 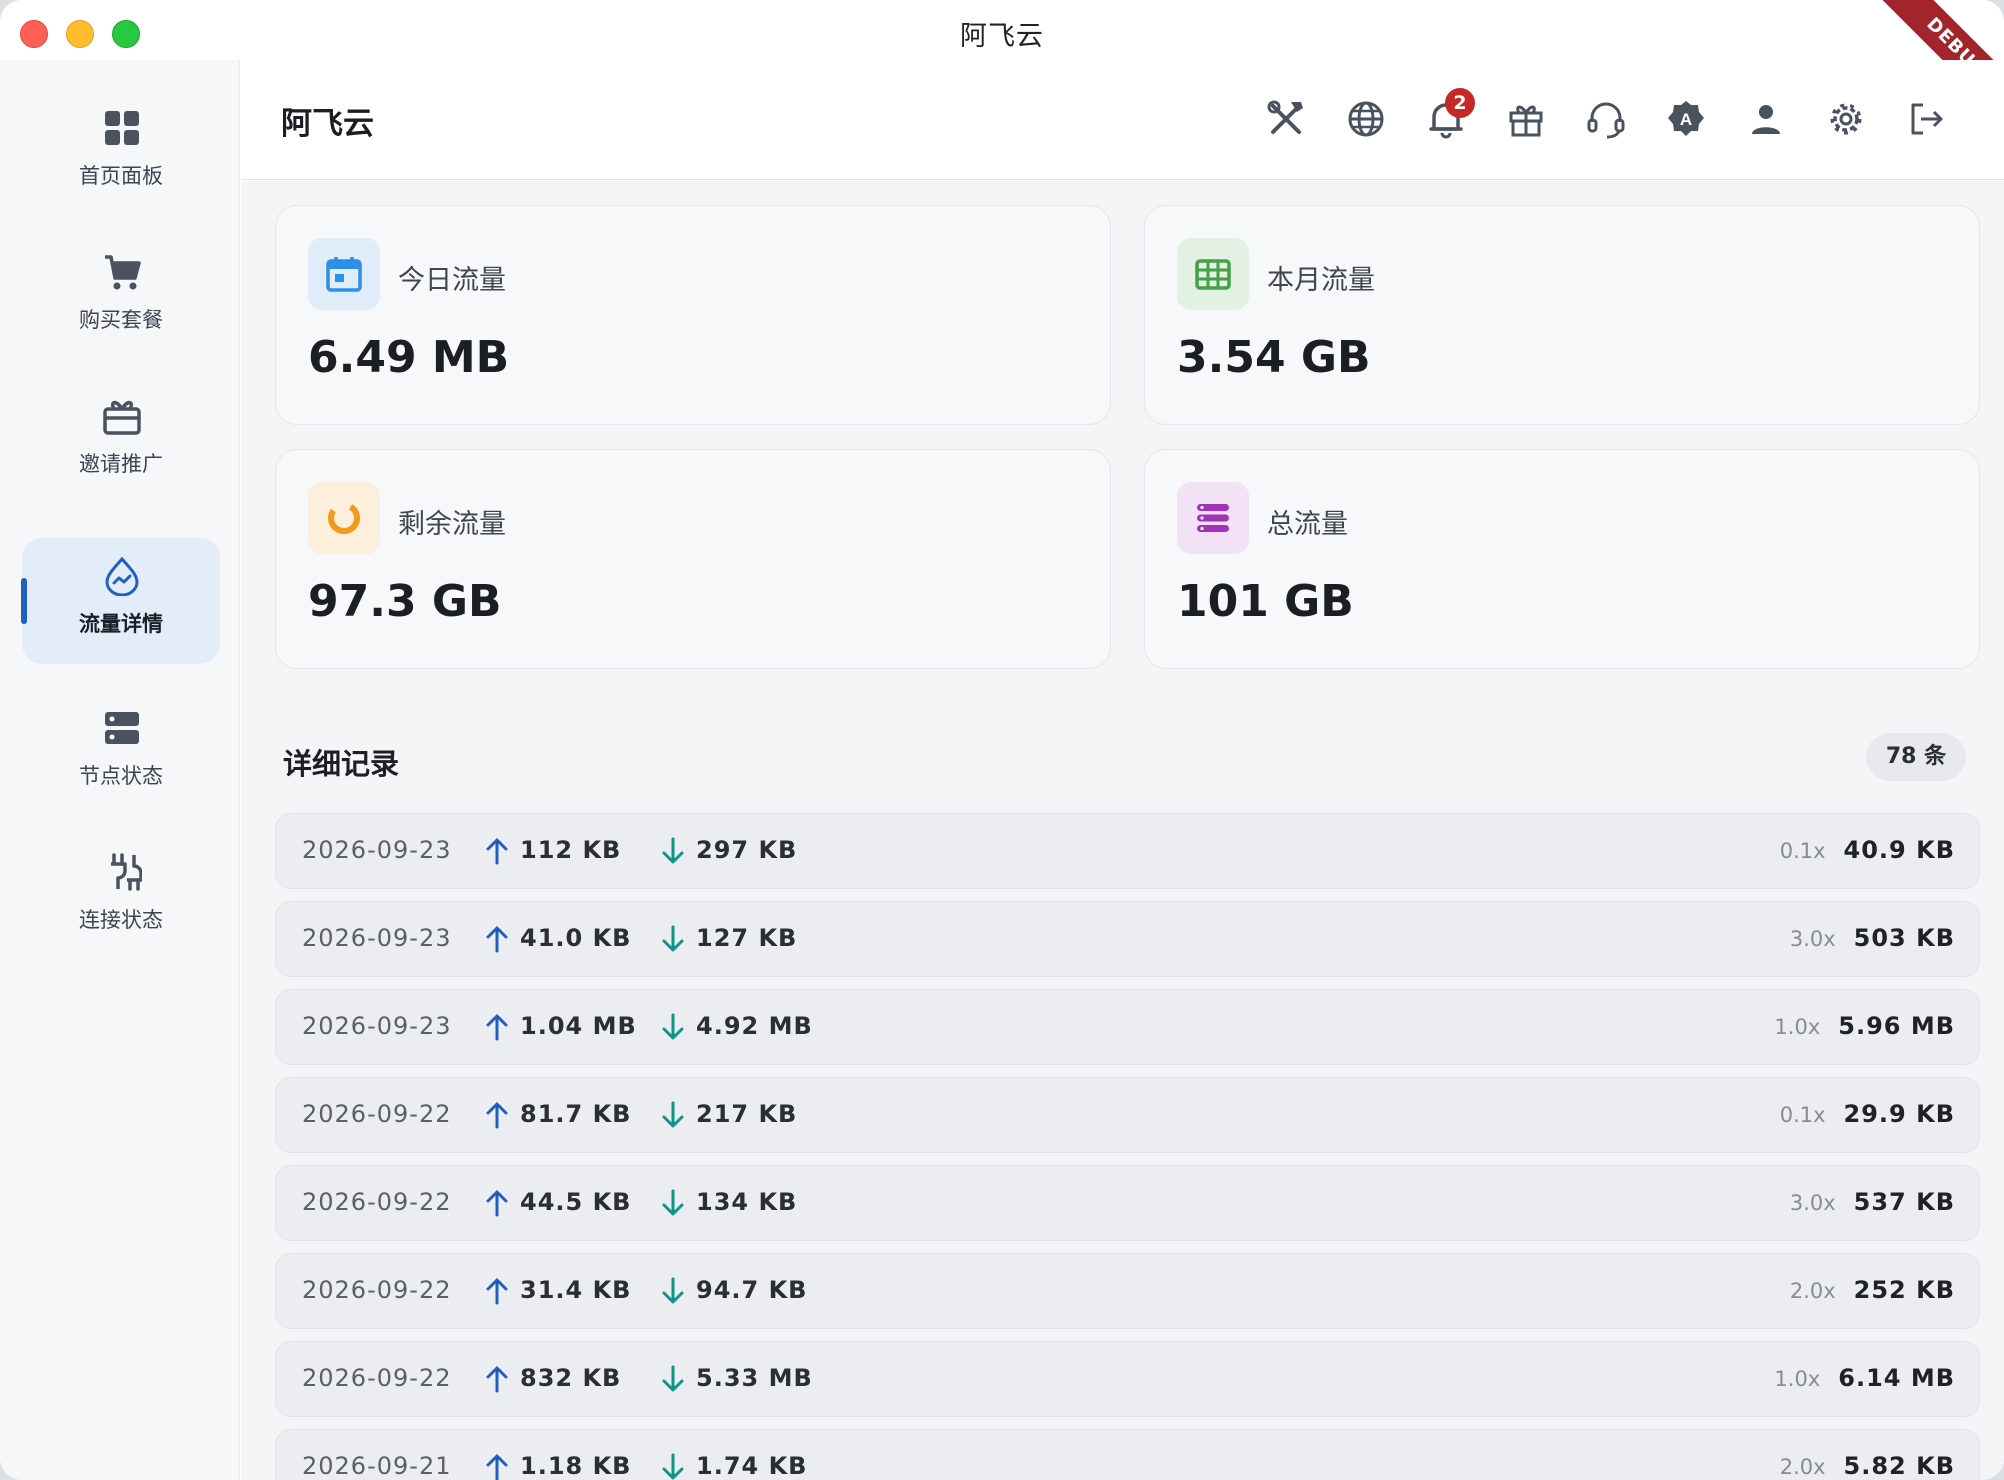 I want to click on sidebar-item-connections: 连接状态, so click(x=121, y=897).